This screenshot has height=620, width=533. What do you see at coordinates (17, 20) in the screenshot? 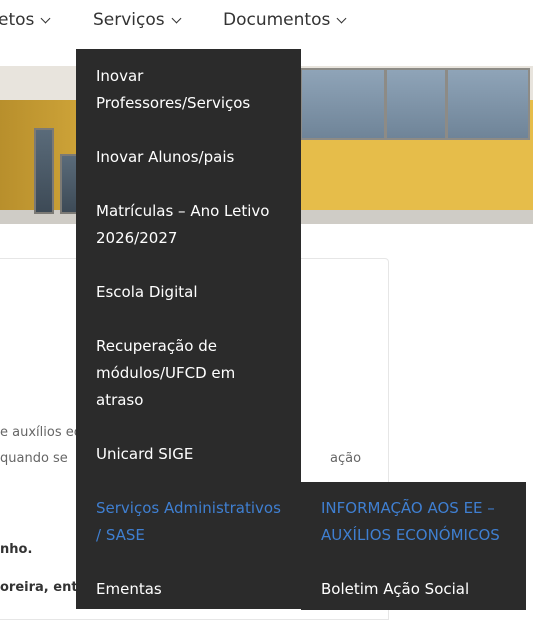
I see `nav-item-label: etos` at bounding box center [17, 20].